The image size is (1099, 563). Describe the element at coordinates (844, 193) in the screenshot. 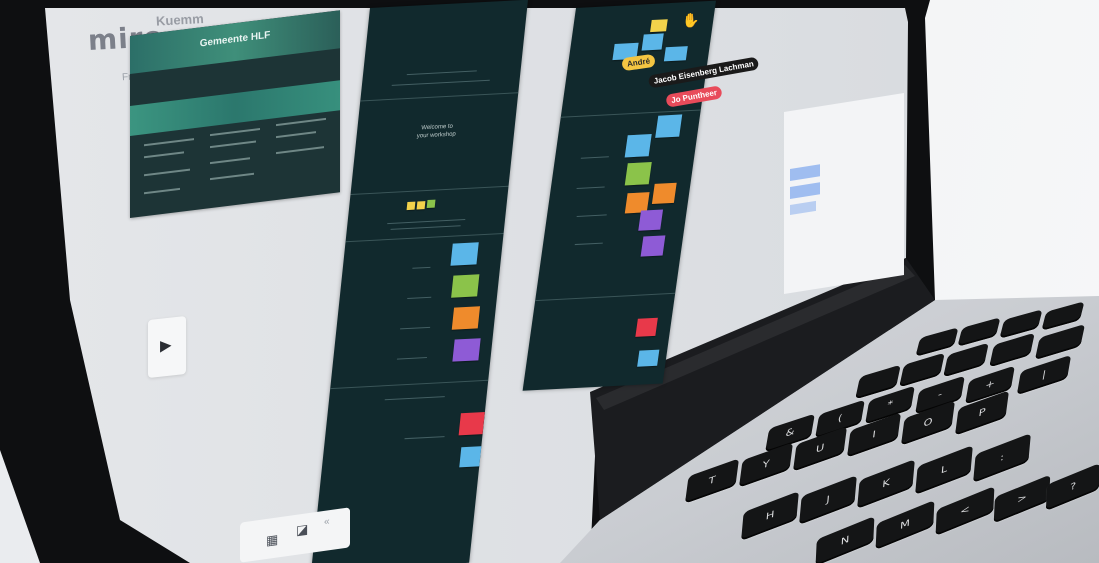

I see `side-panel` at that location.